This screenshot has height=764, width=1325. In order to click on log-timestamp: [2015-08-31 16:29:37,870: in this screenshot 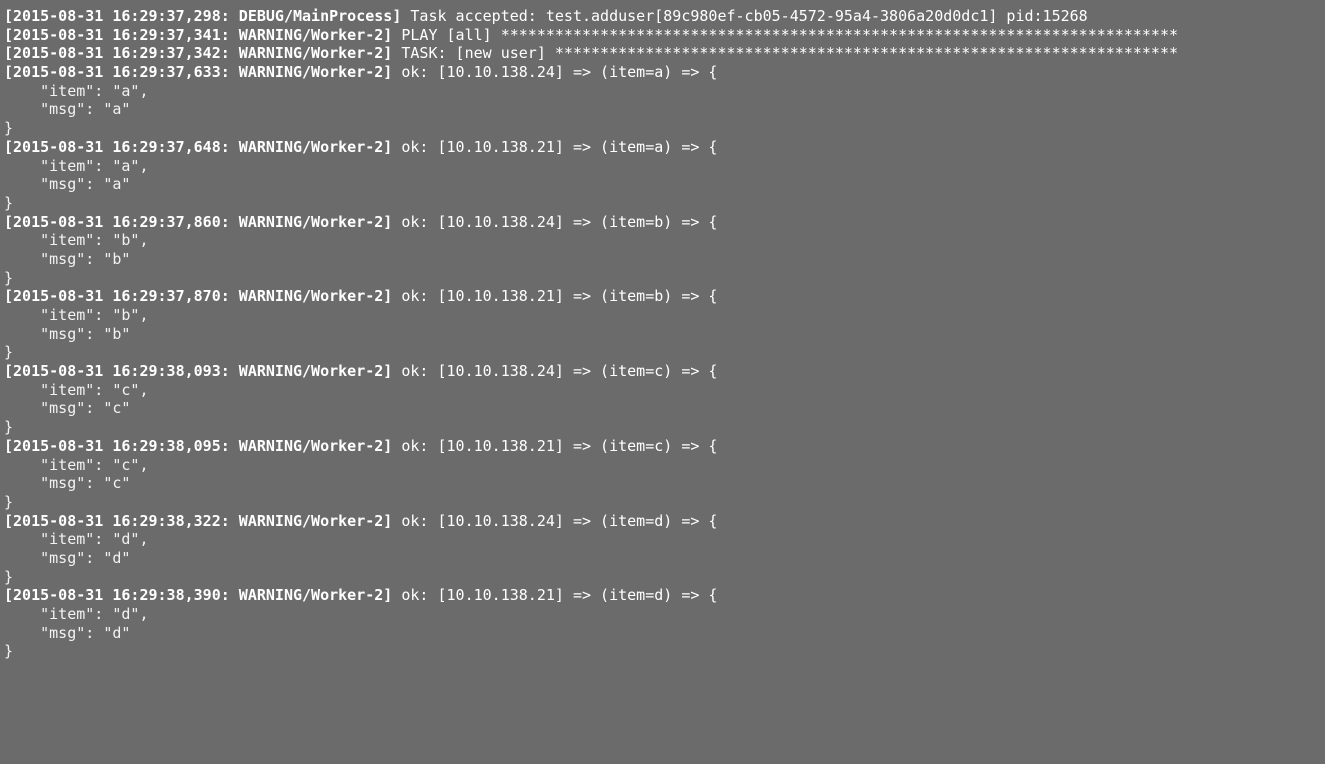, I will do `click(117, 296)`.